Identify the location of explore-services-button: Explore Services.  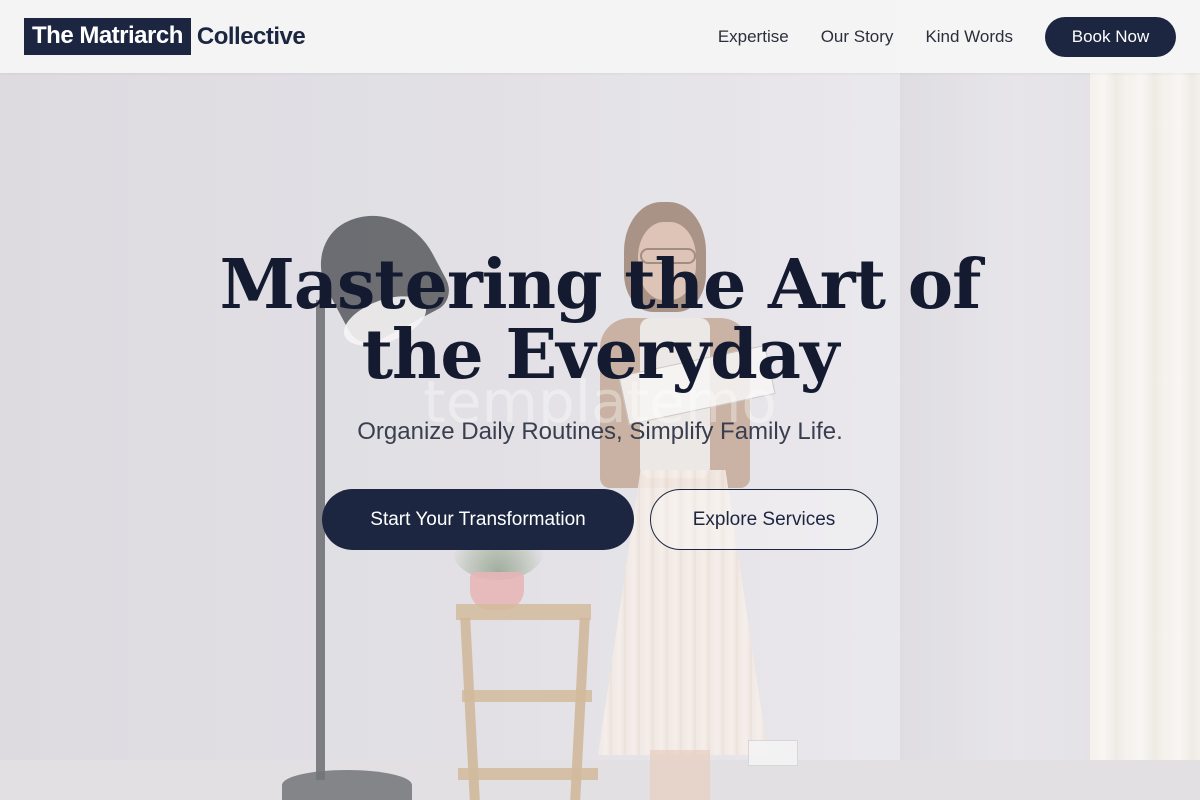
(764, 519).